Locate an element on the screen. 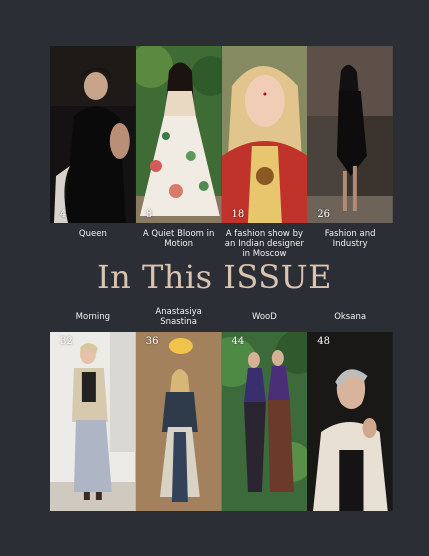  photo-oksana-image is located at coordinates (350, 421).